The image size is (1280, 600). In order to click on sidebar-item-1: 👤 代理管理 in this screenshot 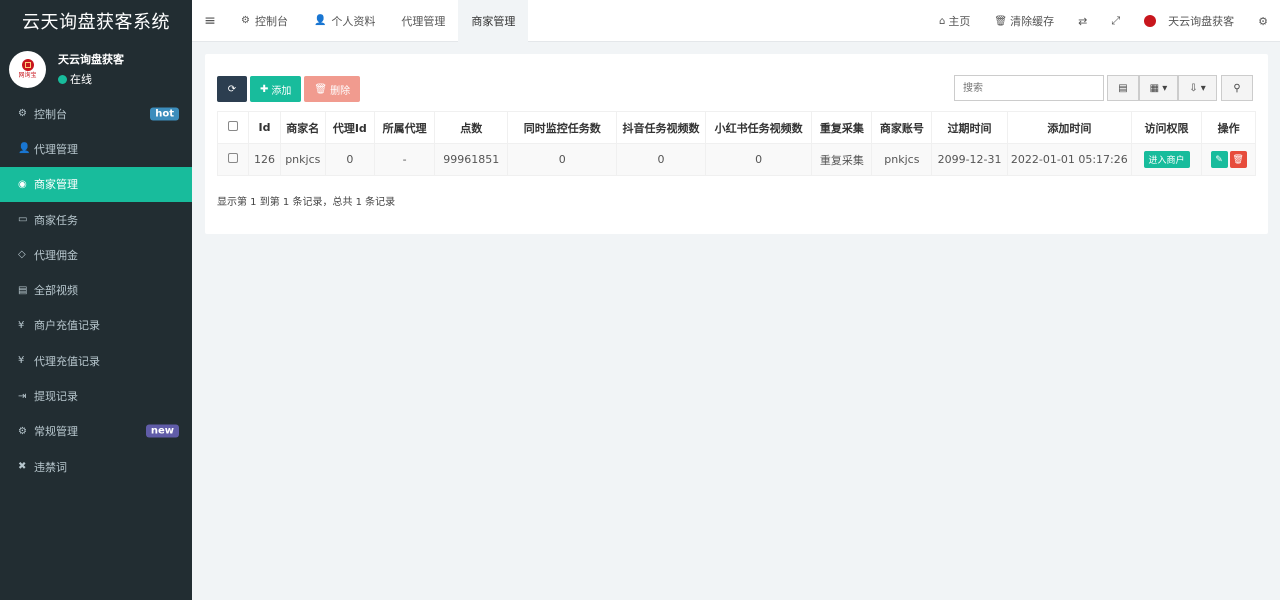, I will do `click(96, 148)`.